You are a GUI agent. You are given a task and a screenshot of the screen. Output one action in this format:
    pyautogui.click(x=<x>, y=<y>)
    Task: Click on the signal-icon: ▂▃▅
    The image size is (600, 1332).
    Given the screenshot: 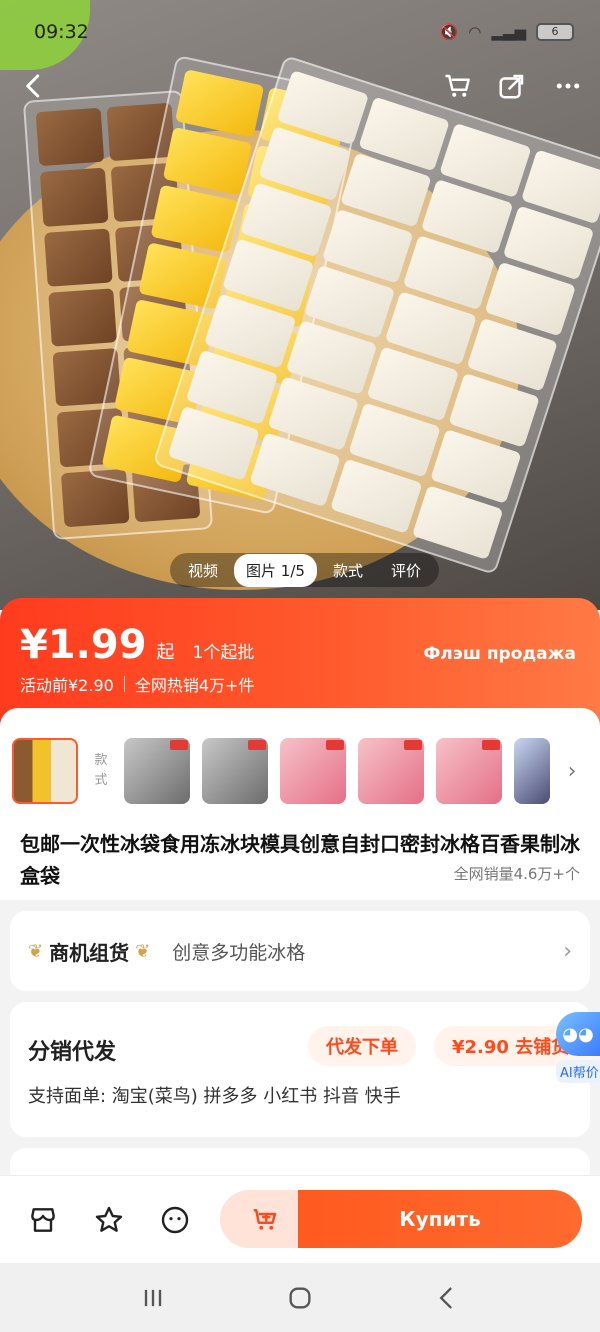 What is the action you would take?
    pyautogui.click(x=508, y=32)
    